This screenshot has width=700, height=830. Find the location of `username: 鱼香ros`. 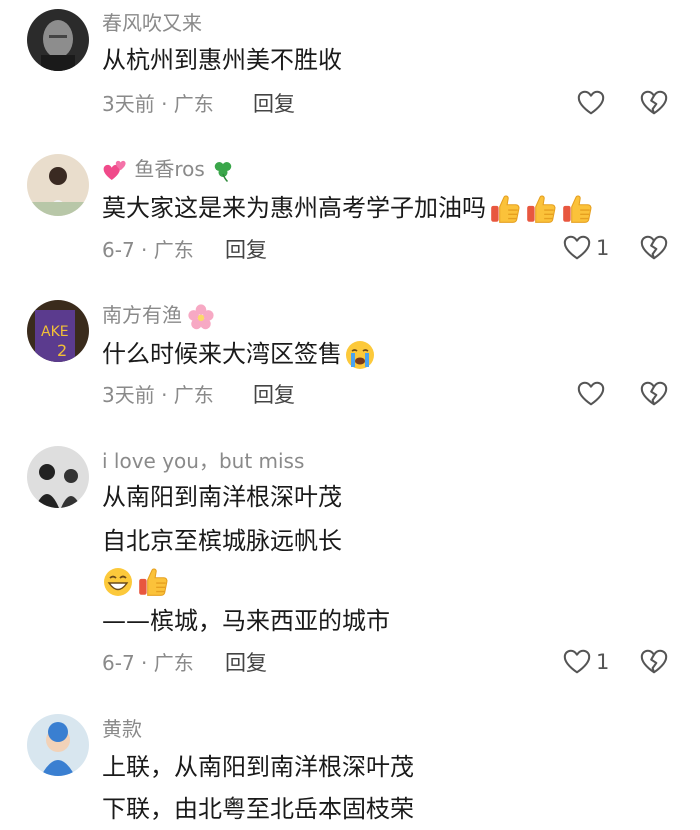

username: 鱼香ros is located at coordinates (168, 170).